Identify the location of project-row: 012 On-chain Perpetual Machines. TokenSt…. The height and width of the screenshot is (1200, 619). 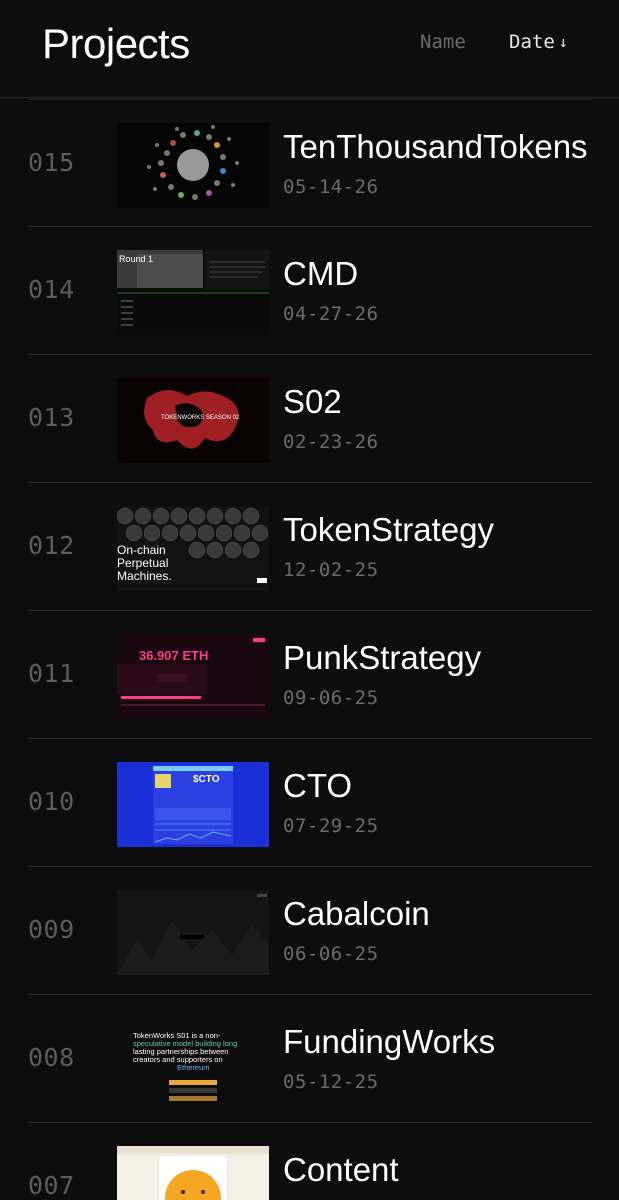
(310, 547).